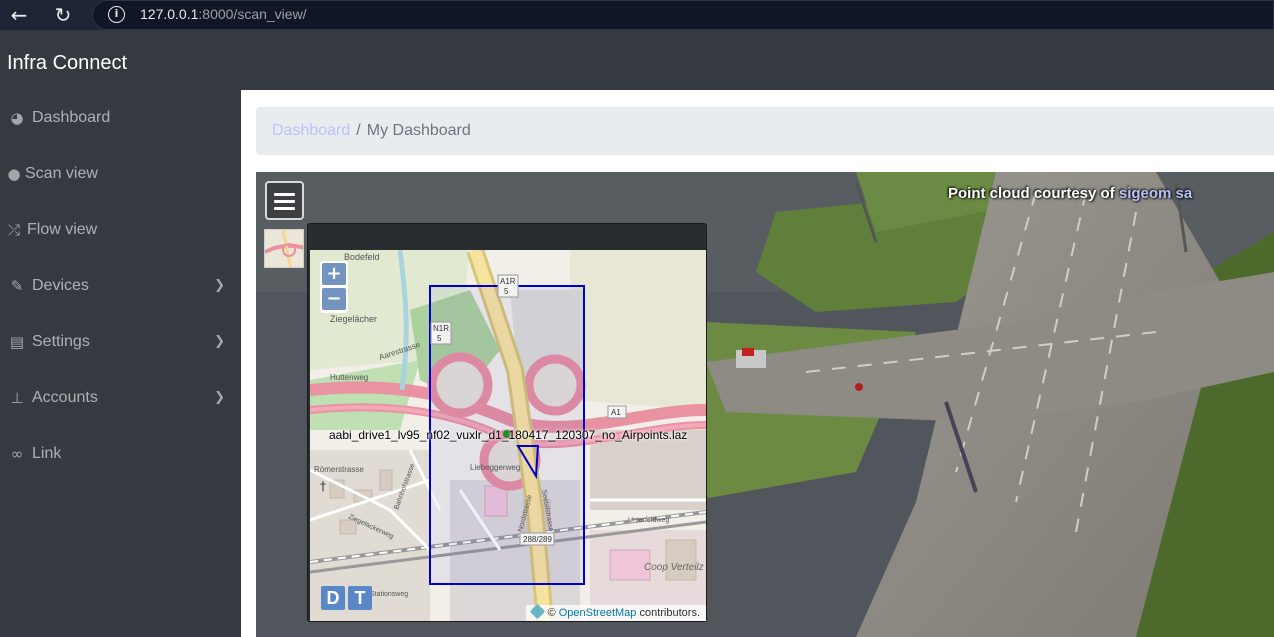 The image size is (1274, 637). I want to click on sidebar-item-label: Dashboard, so click(71, 117).